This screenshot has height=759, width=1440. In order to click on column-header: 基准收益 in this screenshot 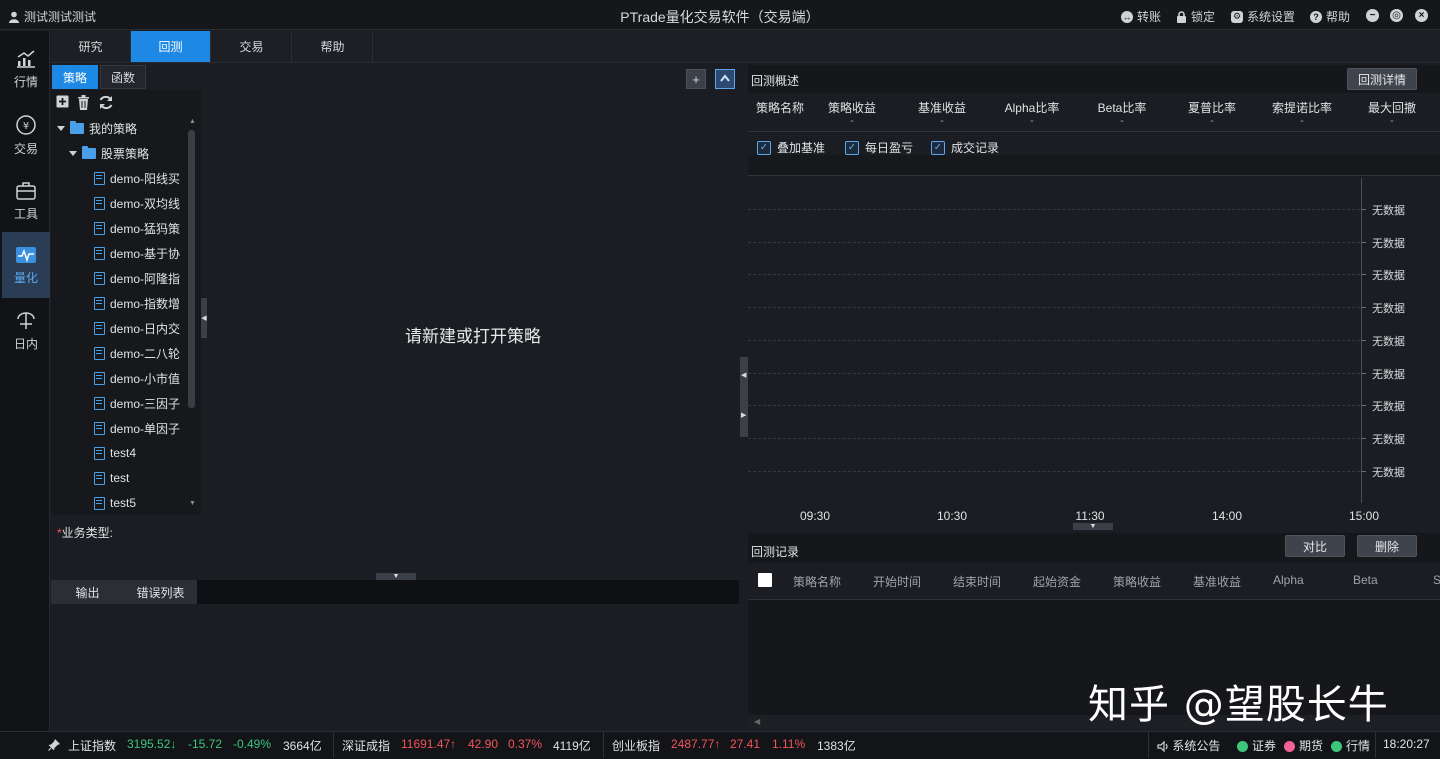, I will do `click(1217, 581)`.